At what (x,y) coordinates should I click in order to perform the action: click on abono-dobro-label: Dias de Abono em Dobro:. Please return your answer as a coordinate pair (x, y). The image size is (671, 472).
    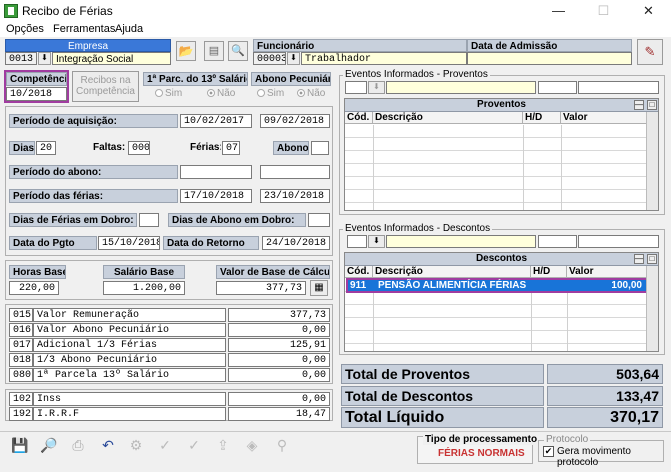
    Looking at the image, I should click on (237, 220).